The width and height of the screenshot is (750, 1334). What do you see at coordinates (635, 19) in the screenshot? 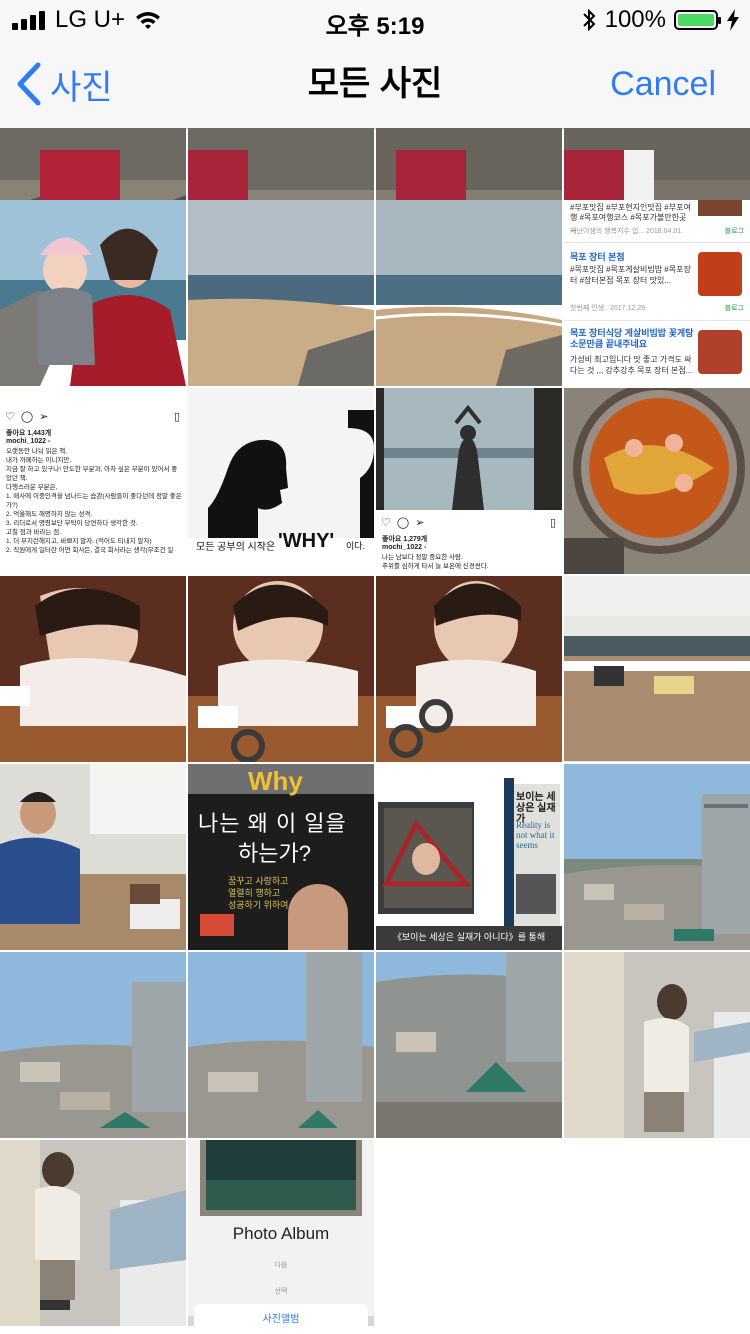
I see `battery-percent: 100%` at bounding box center [635, 19].